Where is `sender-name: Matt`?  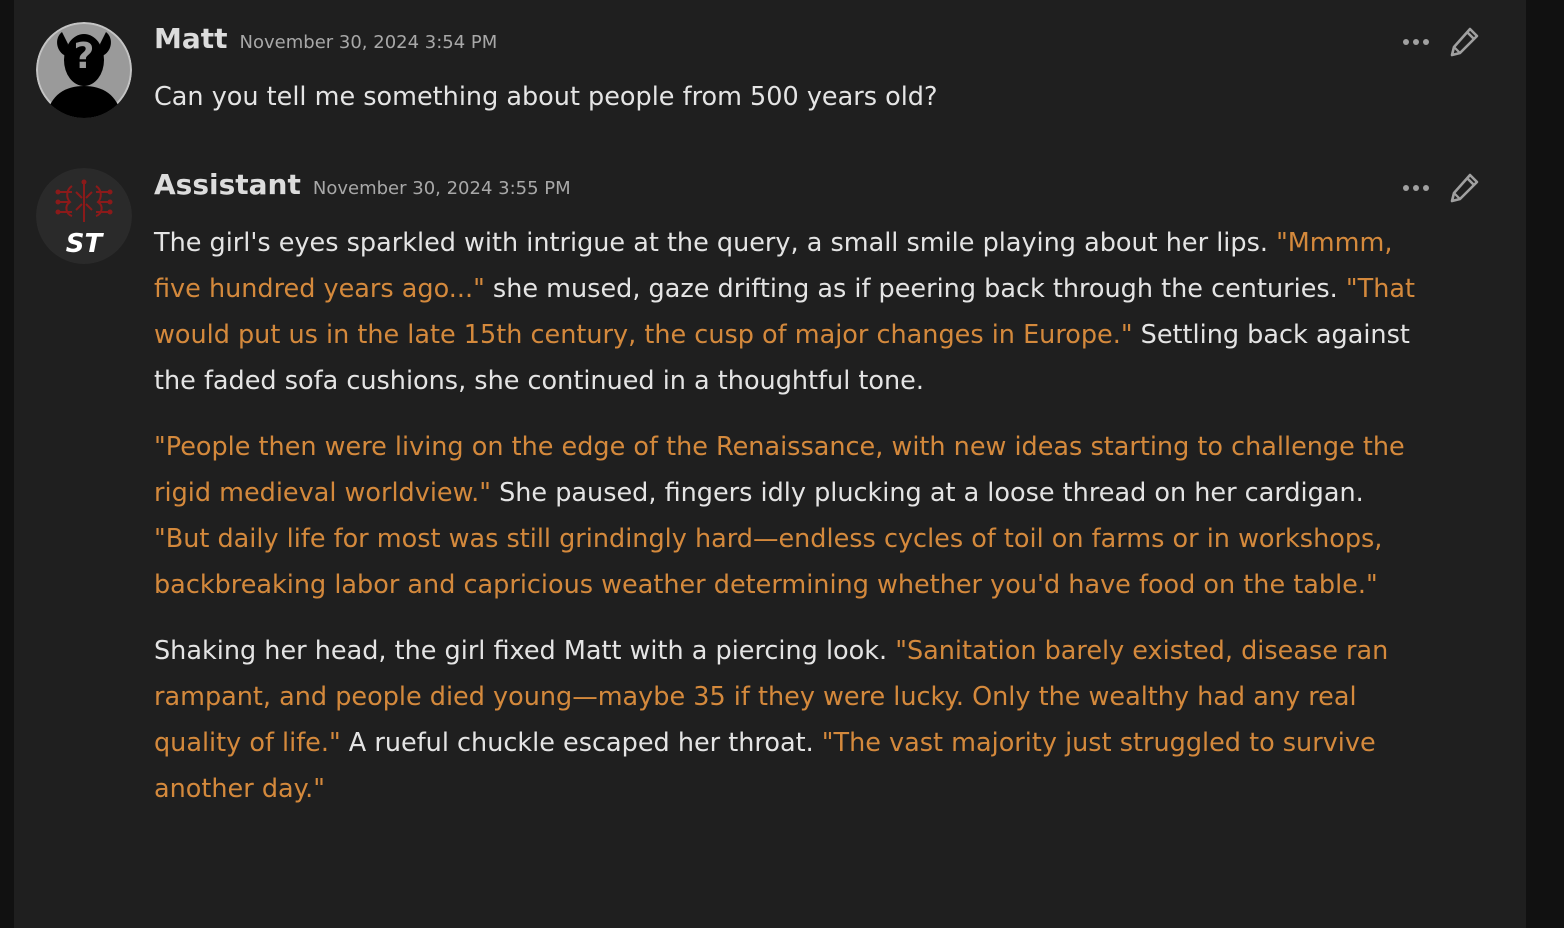
sender-name: Matt is located at coordinates (191, 38).